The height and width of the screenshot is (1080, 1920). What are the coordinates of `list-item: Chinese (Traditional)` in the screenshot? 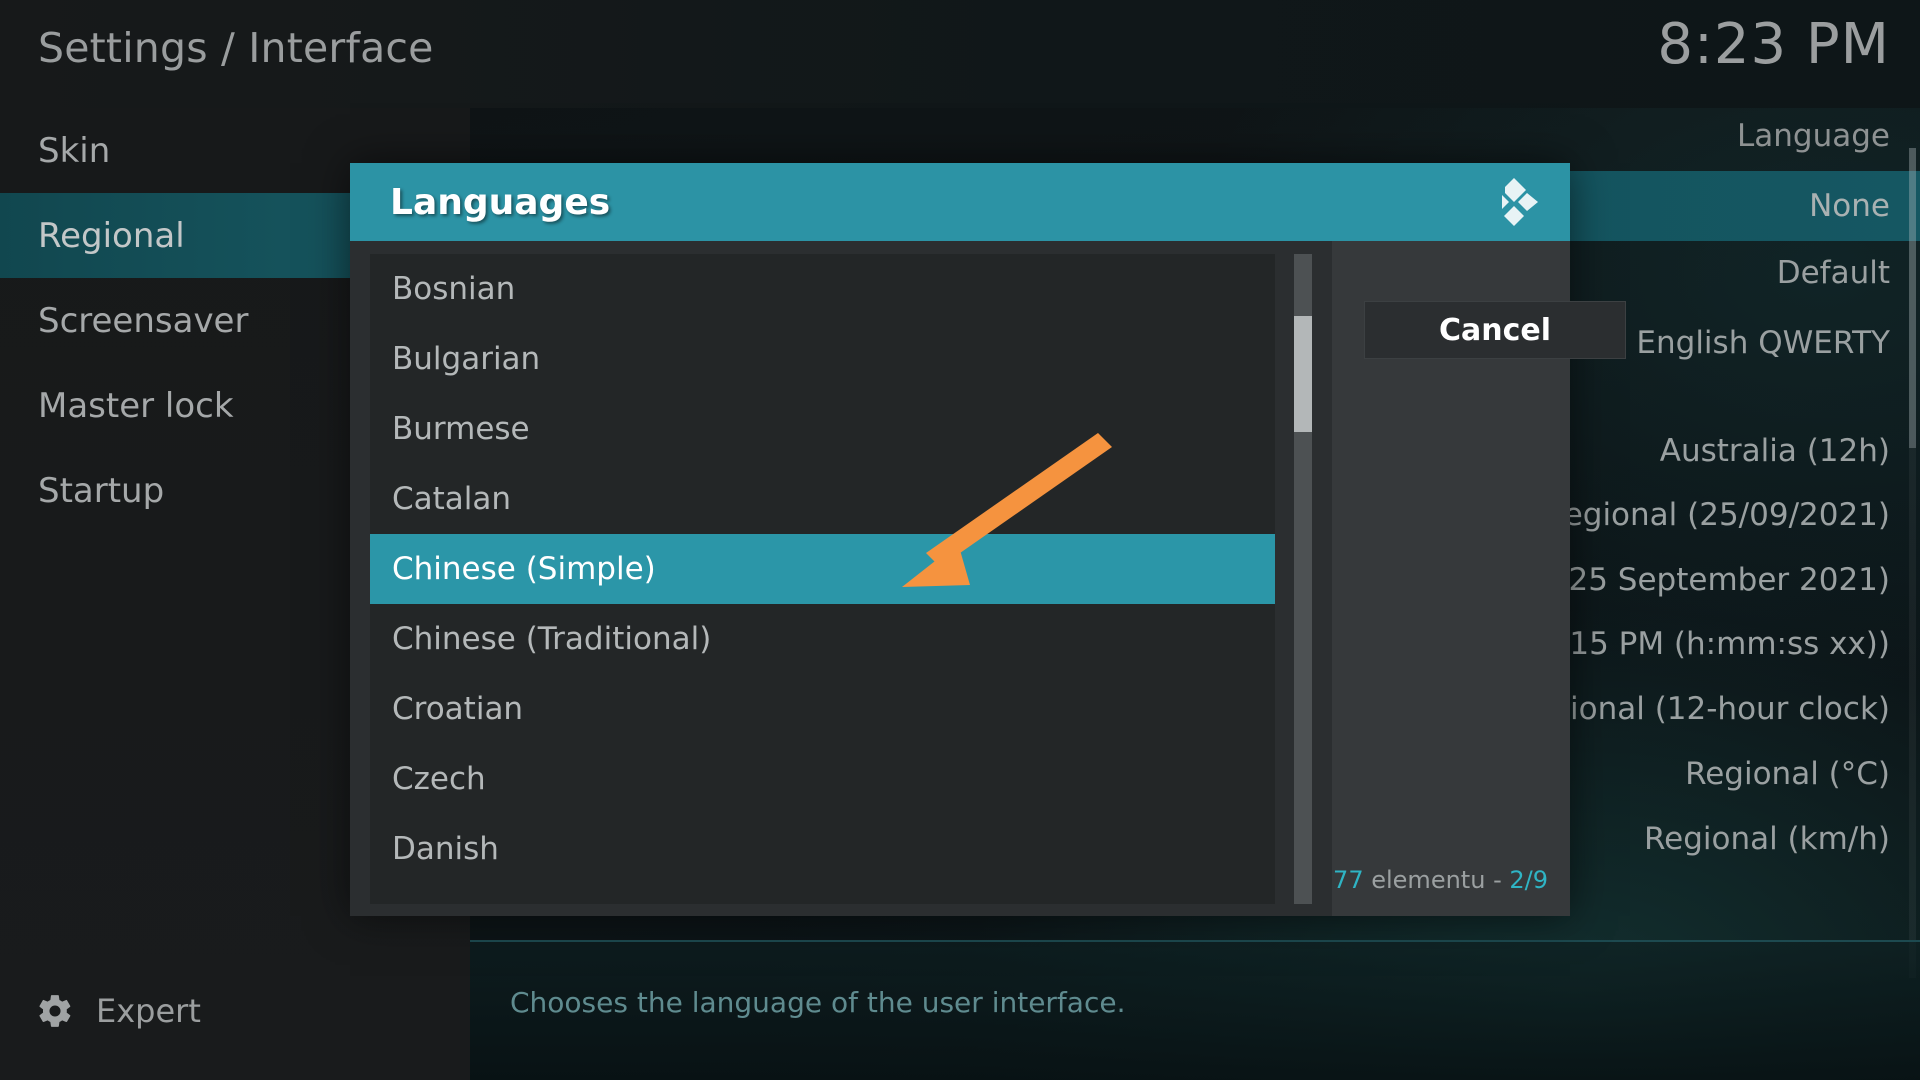 It's located at (822, 639).